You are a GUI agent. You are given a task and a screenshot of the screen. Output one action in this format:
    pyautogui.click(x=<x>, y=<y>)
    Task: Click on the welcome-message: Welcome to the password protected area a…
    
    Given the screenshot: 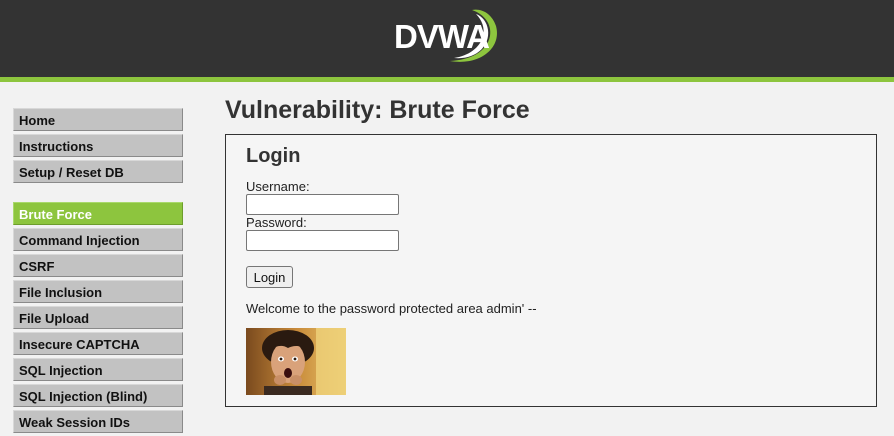 What is the action you would take?
    pyautogui.click(x=391, y=308)
    